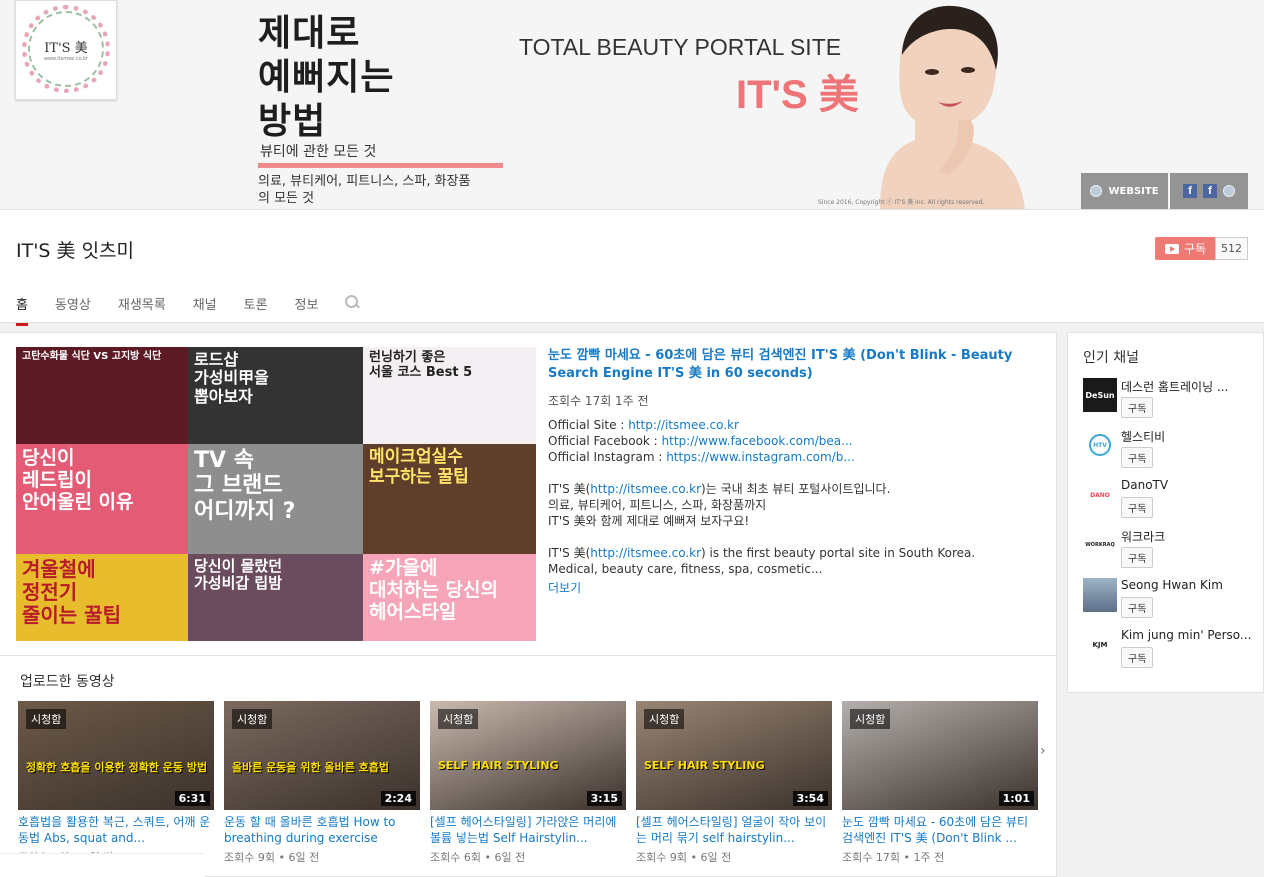 This screenshot has height=877, width=1264. Describe the element at coordinates (22, 310) in the screenshot. I see `tab-home: 홈` at that location.